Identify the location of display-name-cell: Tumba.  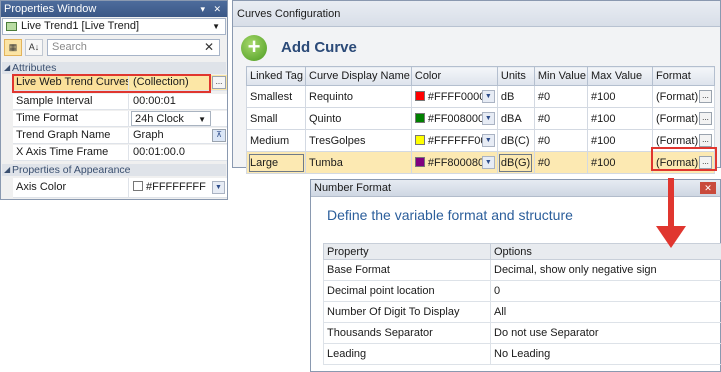
(358, 162).